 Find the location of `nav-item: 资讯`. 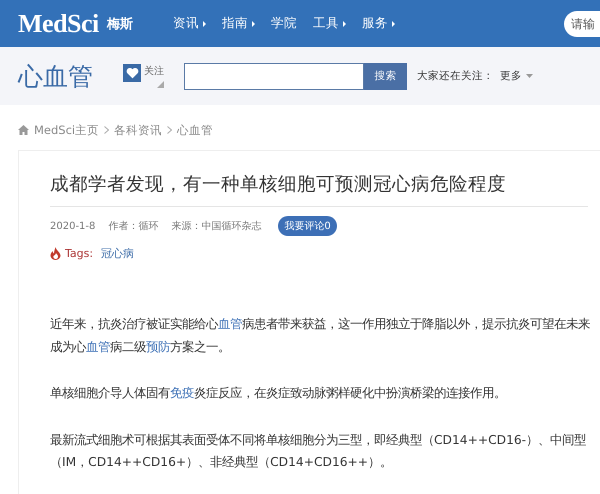

nav-item: 资讯 is located at coordinates (189, 23).